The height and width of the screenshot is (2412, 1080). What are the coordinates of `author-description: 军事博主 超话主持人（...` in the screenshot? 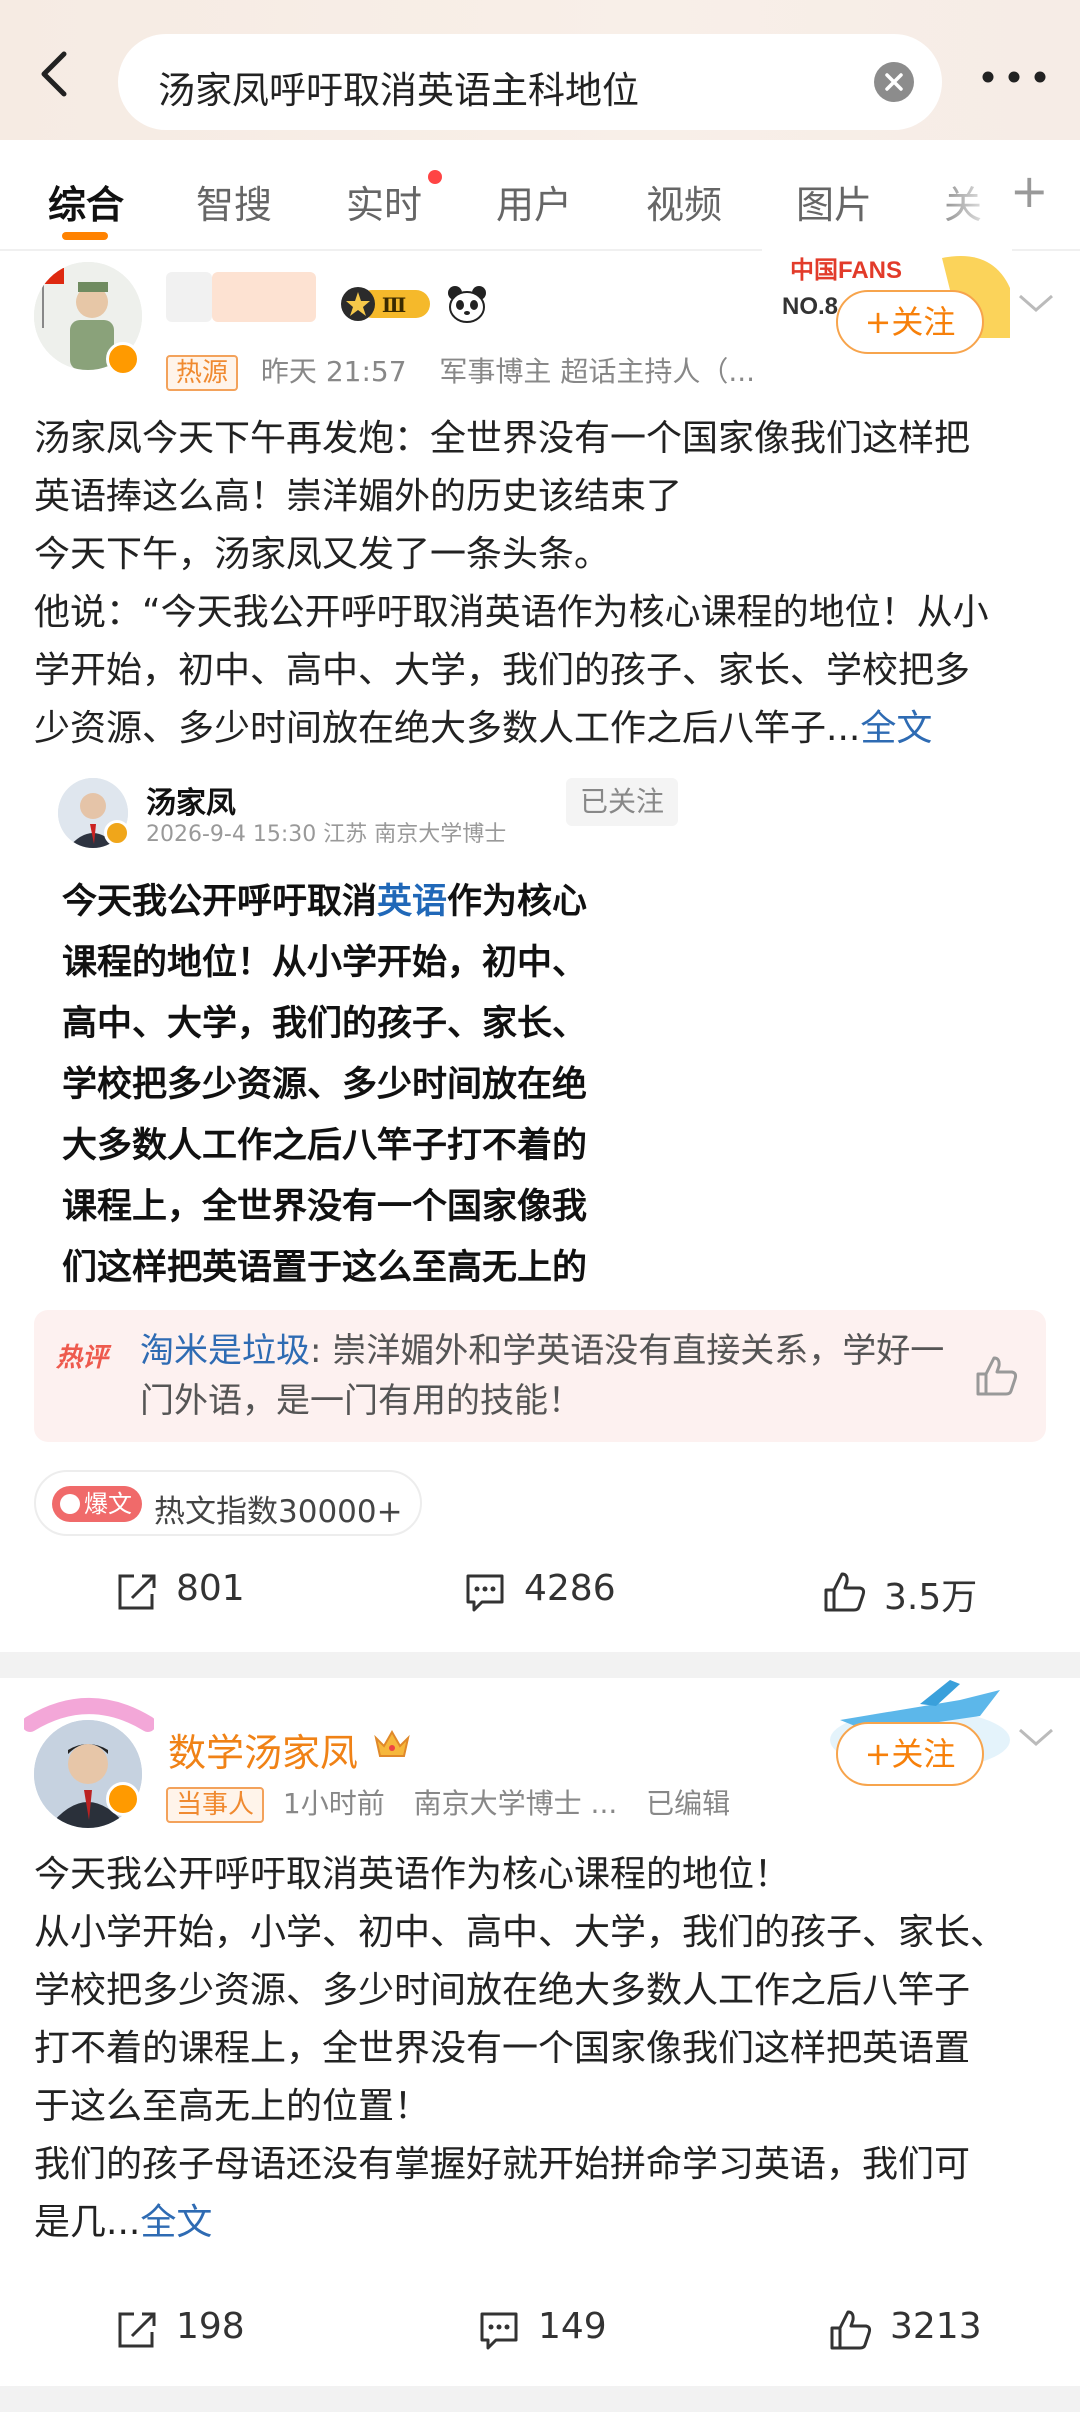 It's located at (597, 371).